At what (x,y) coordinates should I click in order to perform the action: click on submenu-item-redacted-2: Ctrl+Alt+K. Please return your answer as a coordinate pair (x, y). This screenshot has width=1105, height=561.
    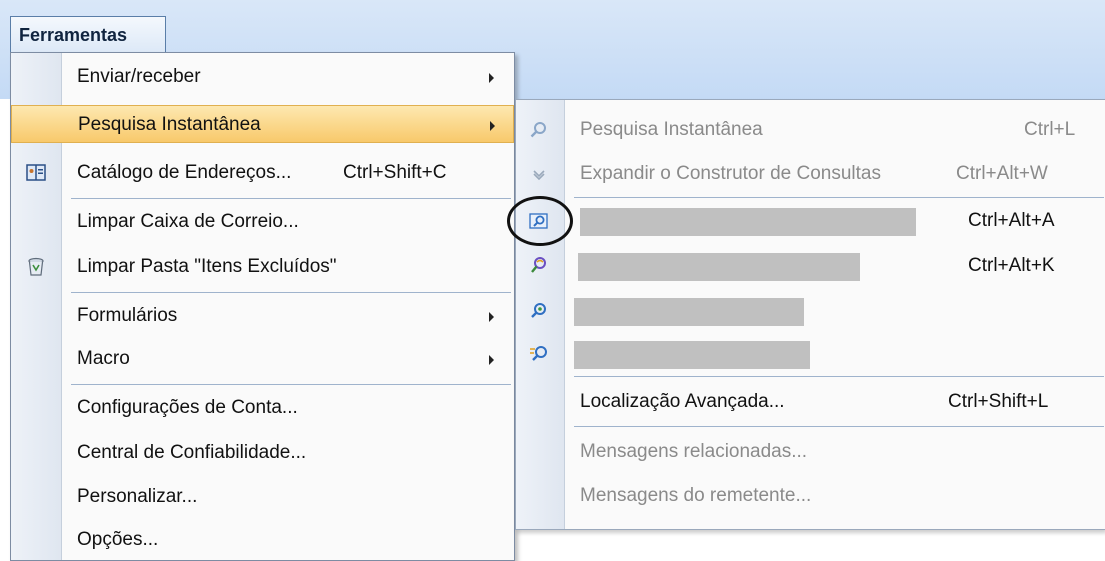
    Looking at the image, I should click on (810, 266).